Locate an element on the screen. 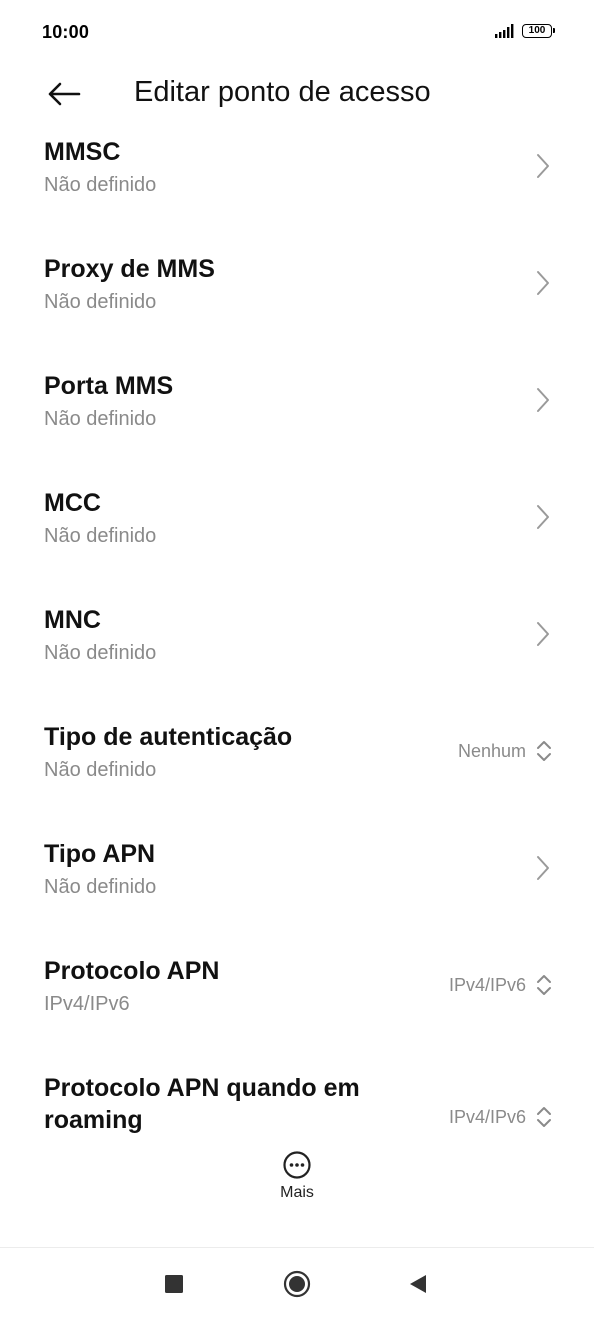 This screenshot has height=1320, width=594. status-time: 10:00 is located at coordinates (66, 32).